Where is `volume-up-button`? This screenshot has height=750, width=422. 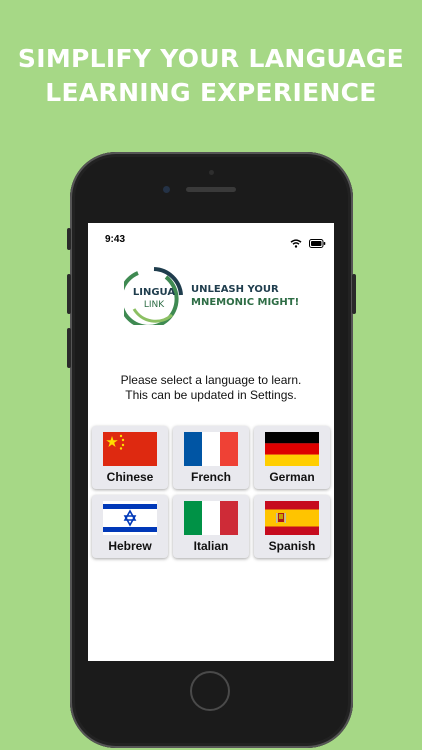 volume-up-button is located at coordinates (69, 294).